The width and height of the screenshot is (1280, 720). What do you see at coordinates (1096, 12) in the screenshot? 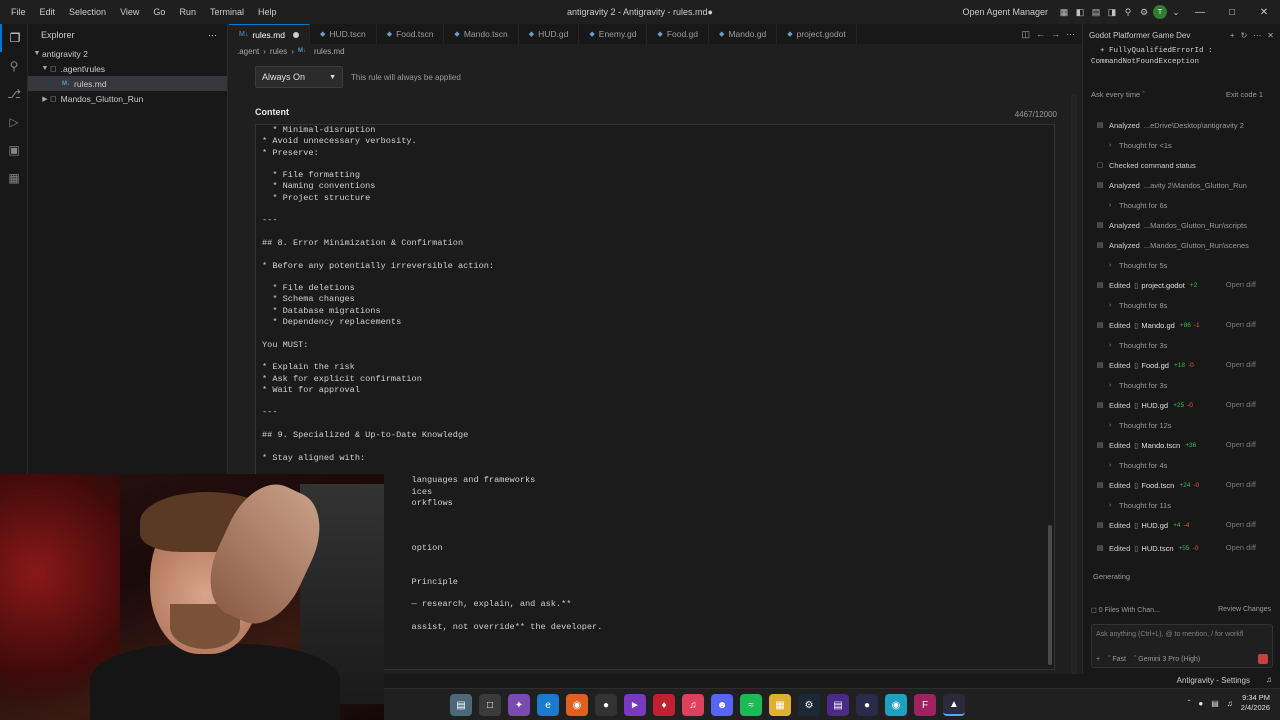
I see `panel-bottom-icon: ▤` at bounding box center [1096, 12].